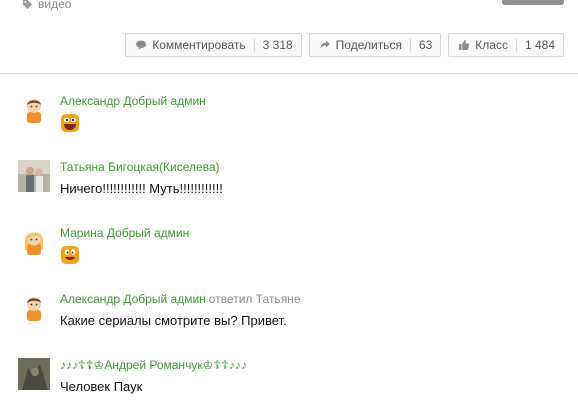 The width and height of the screenshot is (578, 403). Describe the element at coordinates (310, 299) in the screenshot. I see `comment-author: Александр Добрый админ ответил Татьяне` at that location.